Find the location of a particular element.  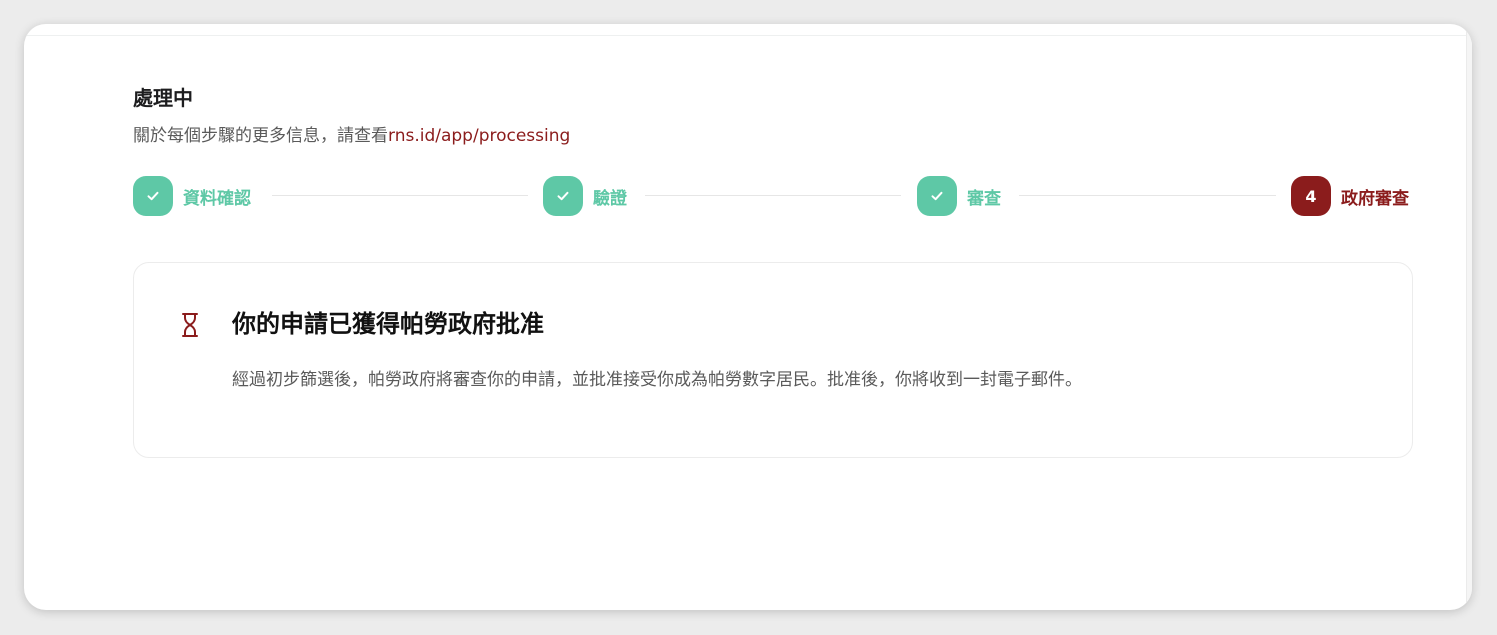

step-review: 審查 is located at coordinates (959, 196).